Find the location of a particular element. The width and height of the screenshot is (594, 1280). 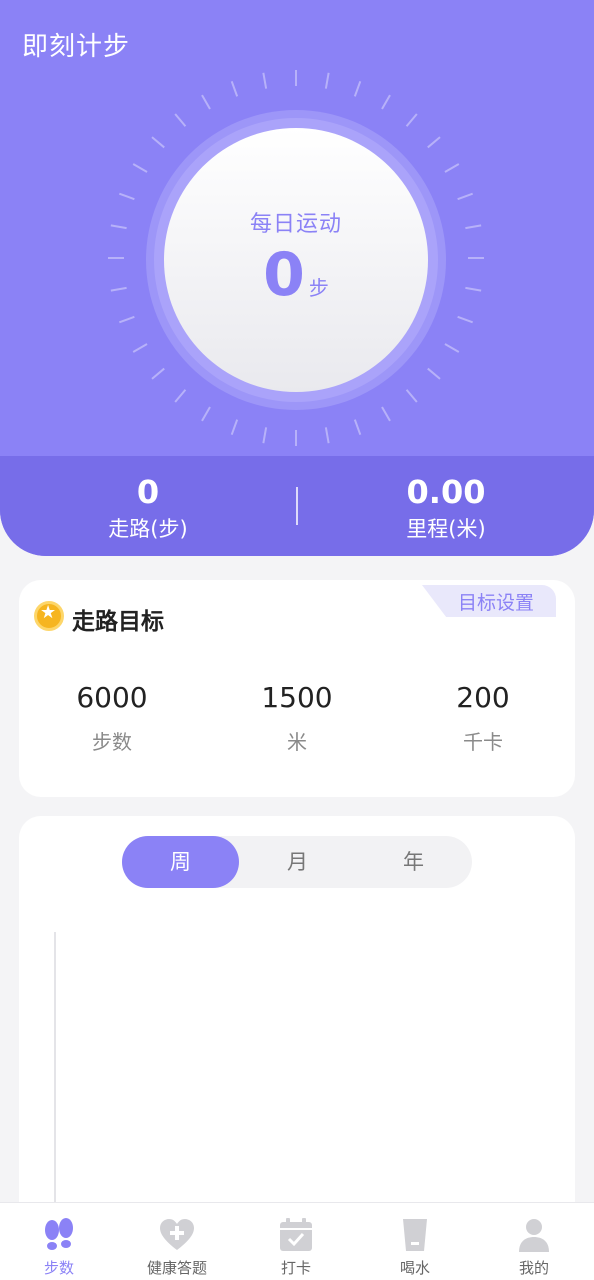

tabbar-water: 喝水 is located at coordinates (415, 1241).